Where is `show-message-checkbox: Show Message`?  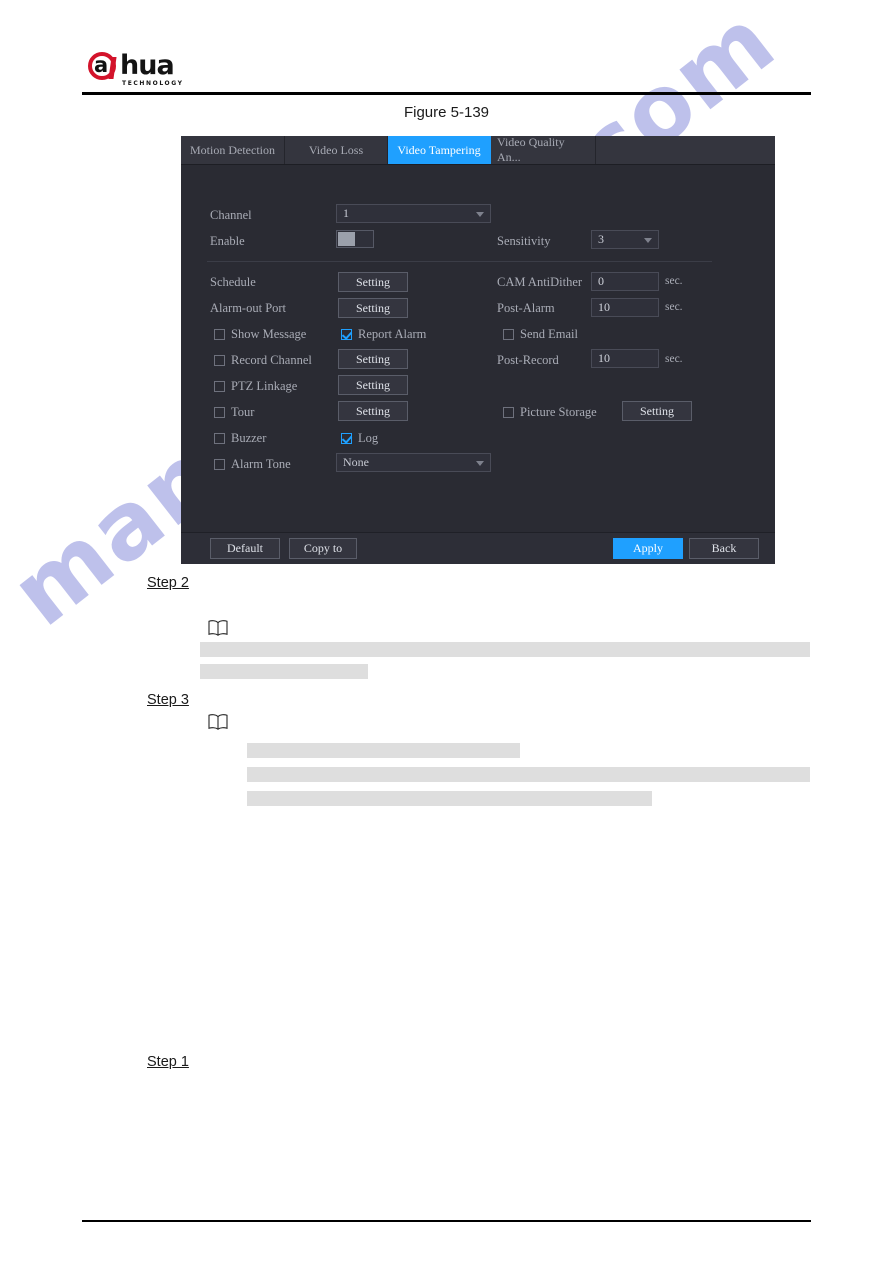
show-message-checkbox: Show Message is located at coordinates (260, 334).